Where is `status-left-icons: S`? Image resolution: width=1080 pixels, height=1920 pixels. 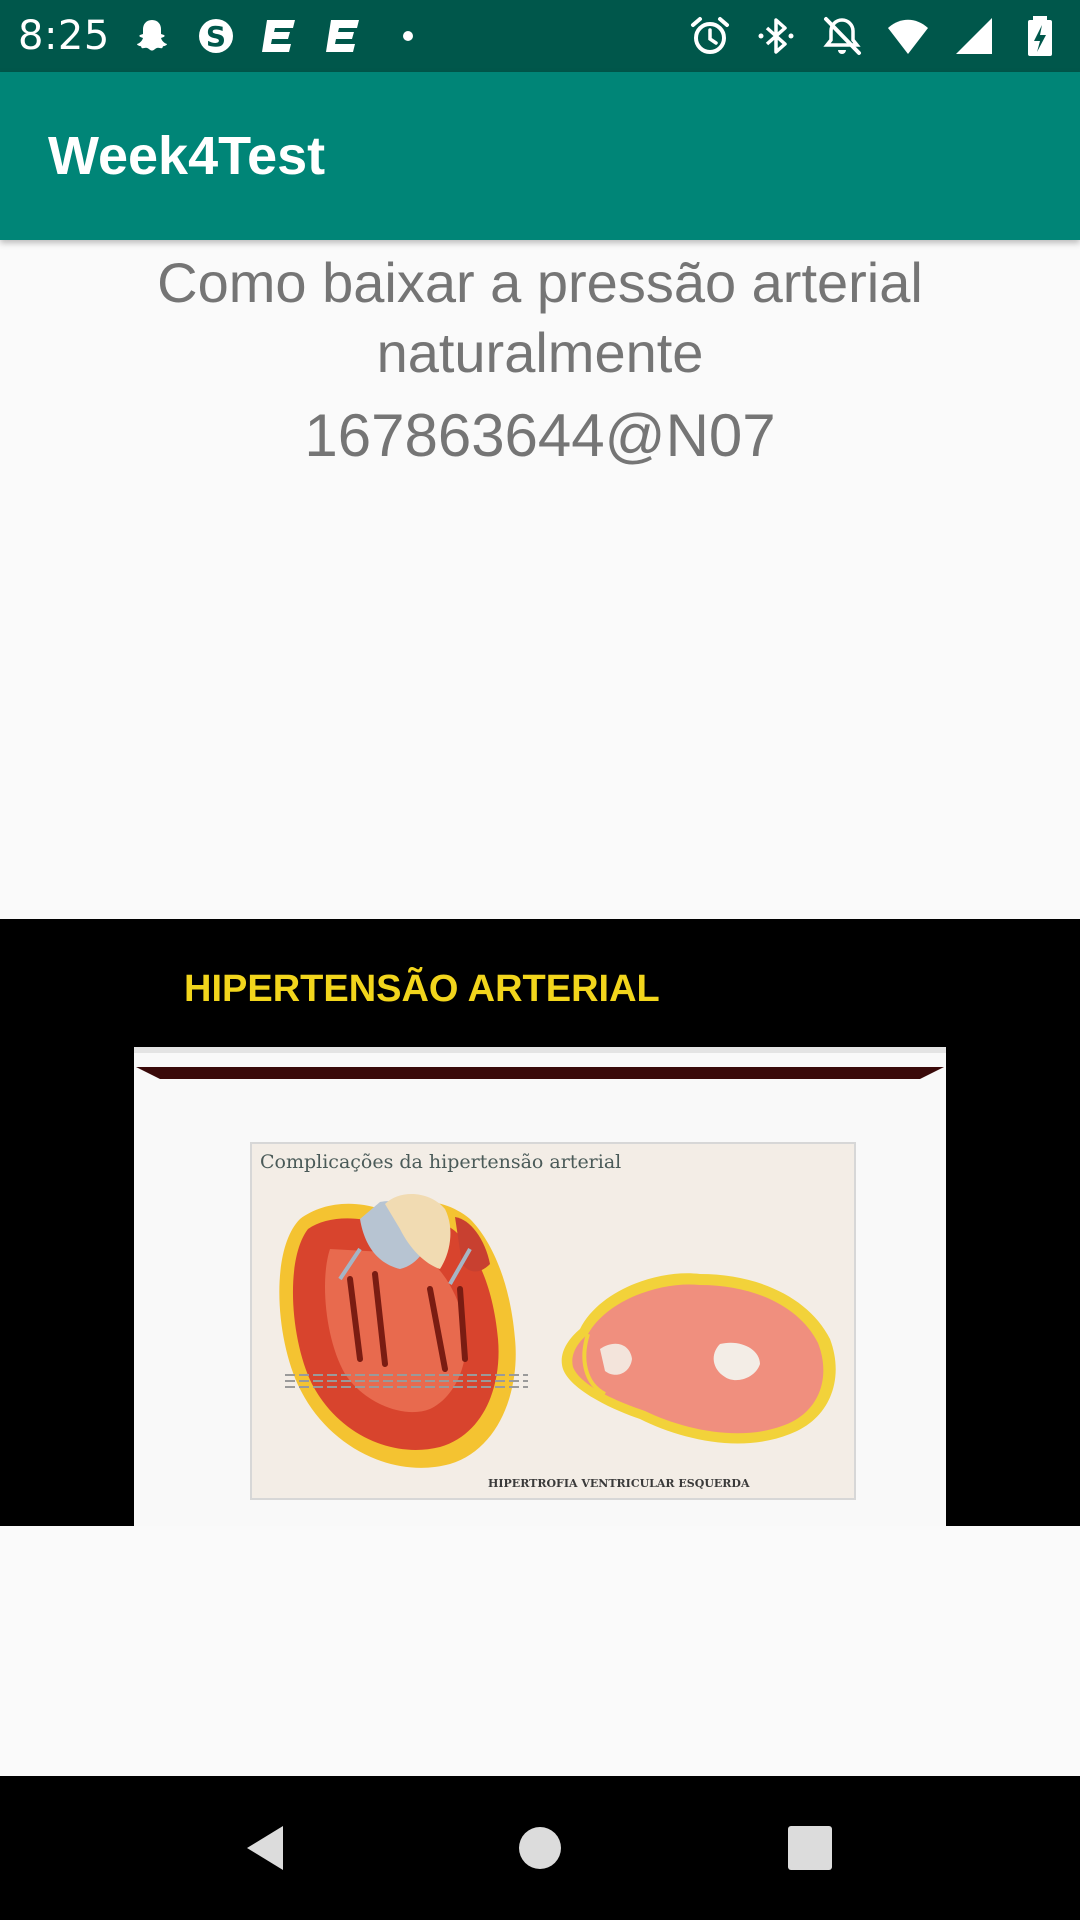
status-left-icons: S is located at coordinates (280, 36).